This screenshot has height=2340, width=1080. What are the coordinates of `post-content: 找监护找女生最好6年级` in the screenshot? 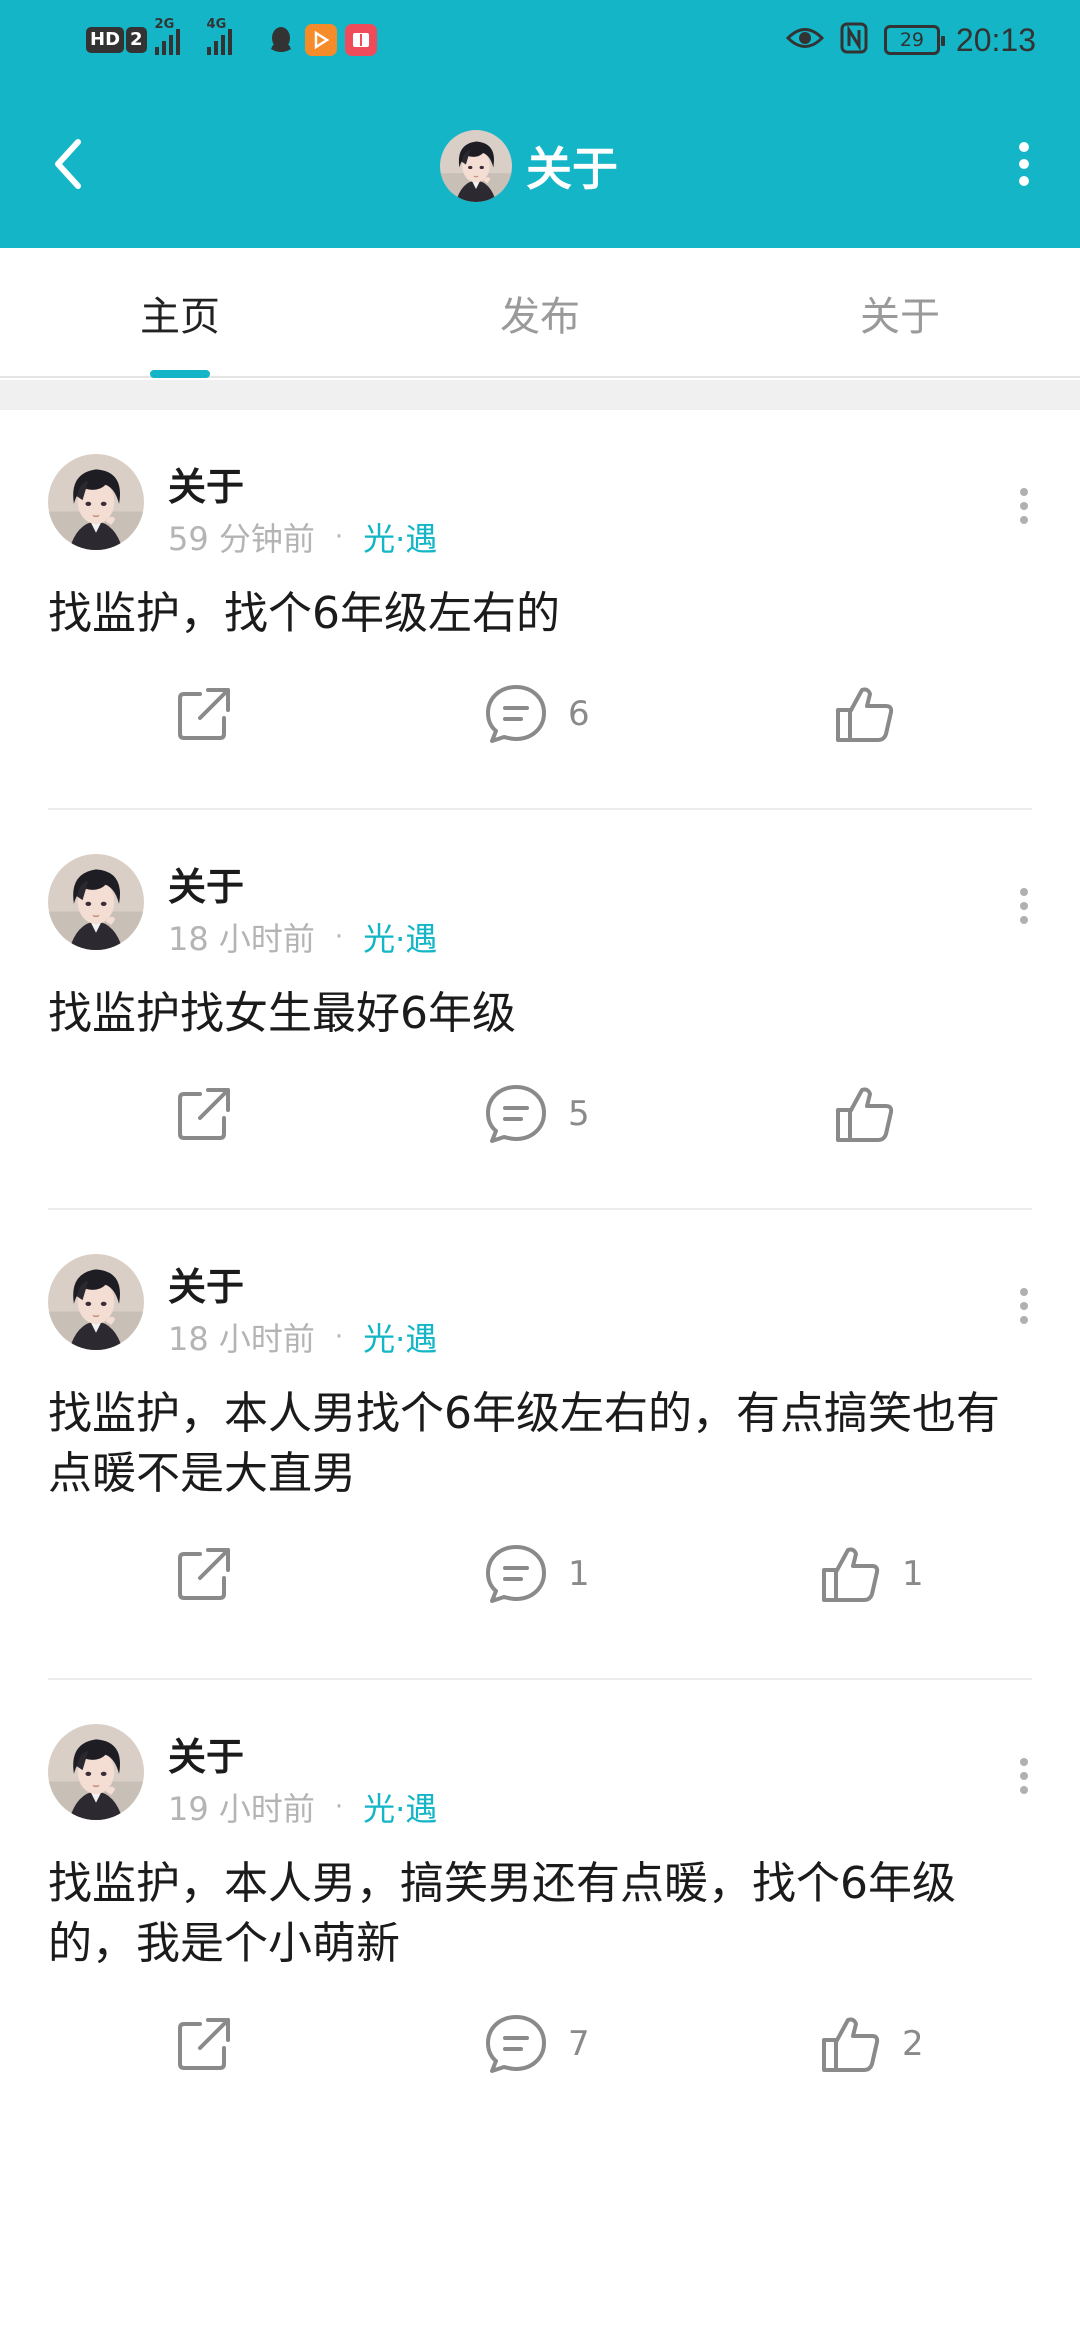 It's located at (543, 1014).